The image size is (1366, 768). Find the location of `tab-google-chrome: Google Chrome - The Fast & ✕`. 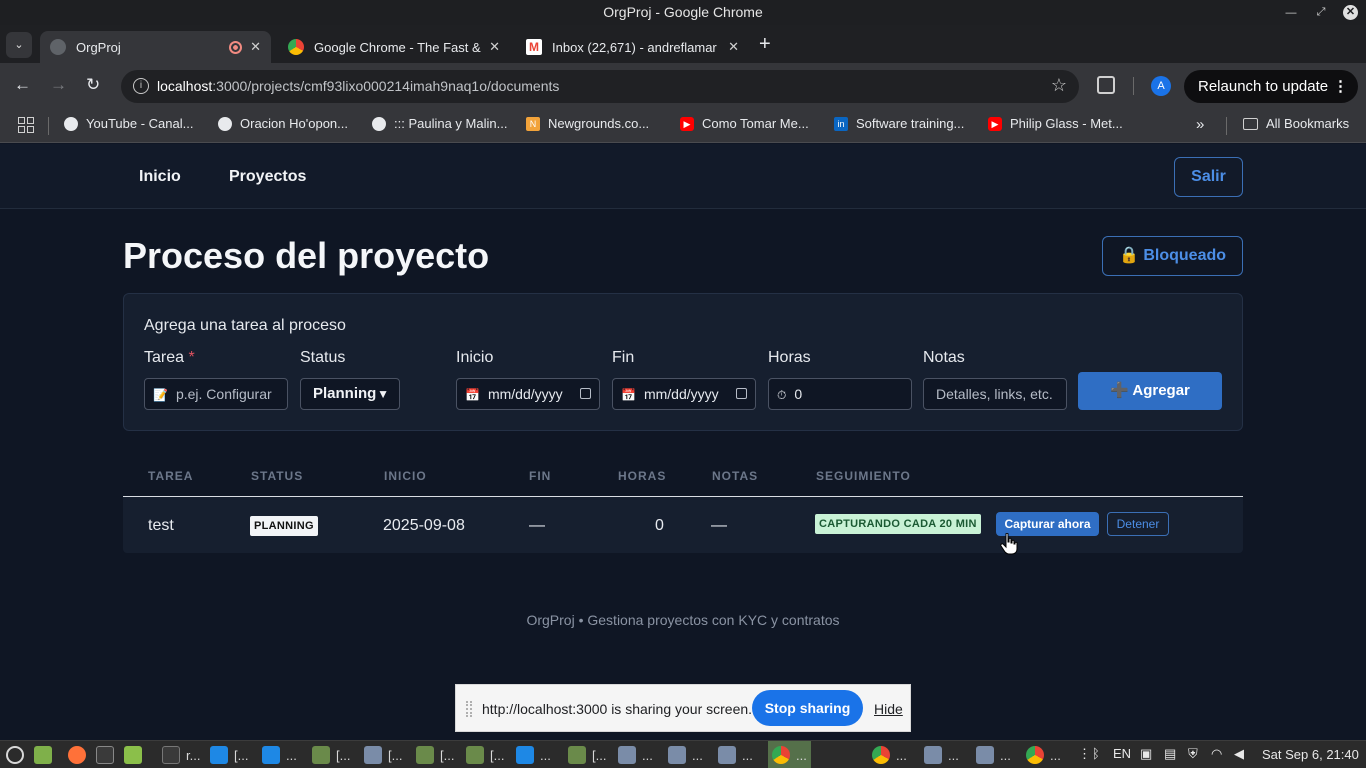

tab-google-chrome: Google Chrome - The Fast & ✕ is located at coordinates (394, 47).